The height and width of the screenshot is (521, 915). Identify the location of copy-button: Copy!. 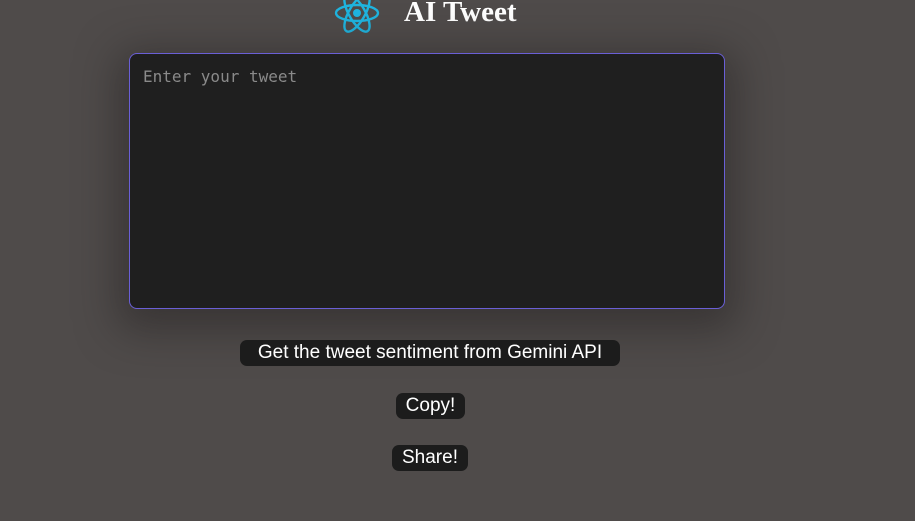
(430, 406).